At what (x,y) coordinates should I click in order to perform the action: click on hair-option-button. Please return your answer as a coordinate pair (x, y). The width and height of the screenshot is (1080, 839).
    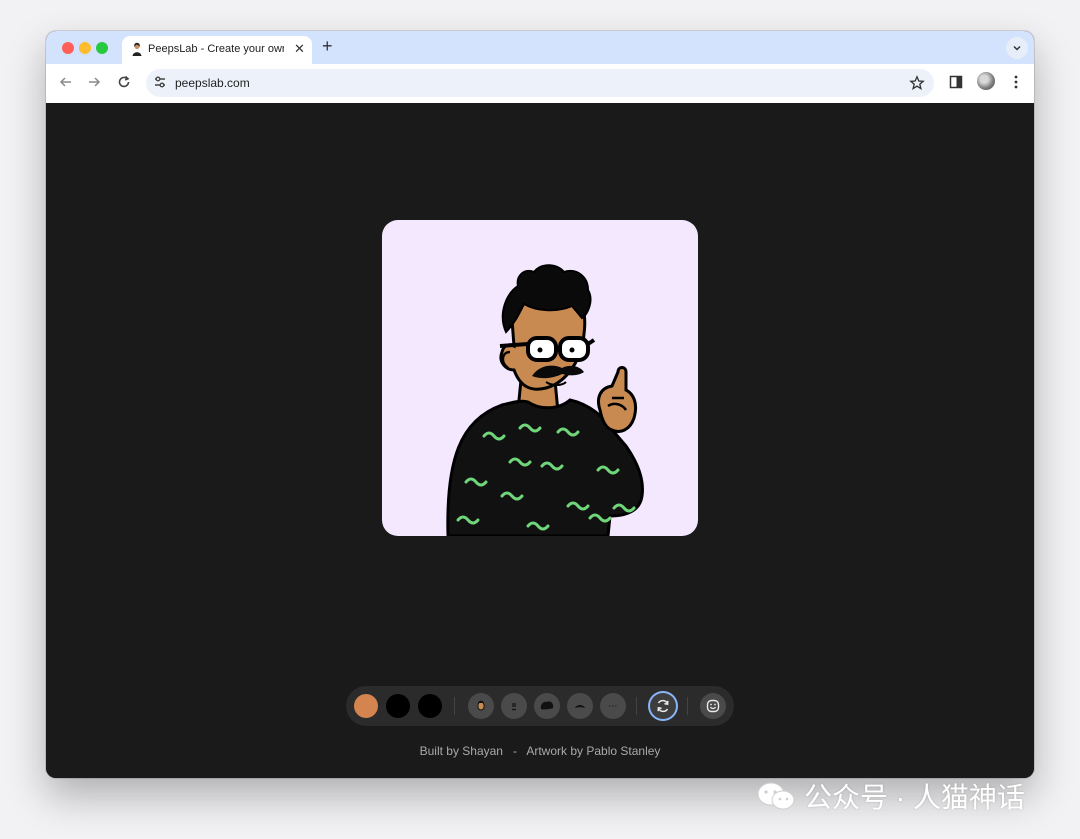
    Looking at the image, I should click on (547, 706).